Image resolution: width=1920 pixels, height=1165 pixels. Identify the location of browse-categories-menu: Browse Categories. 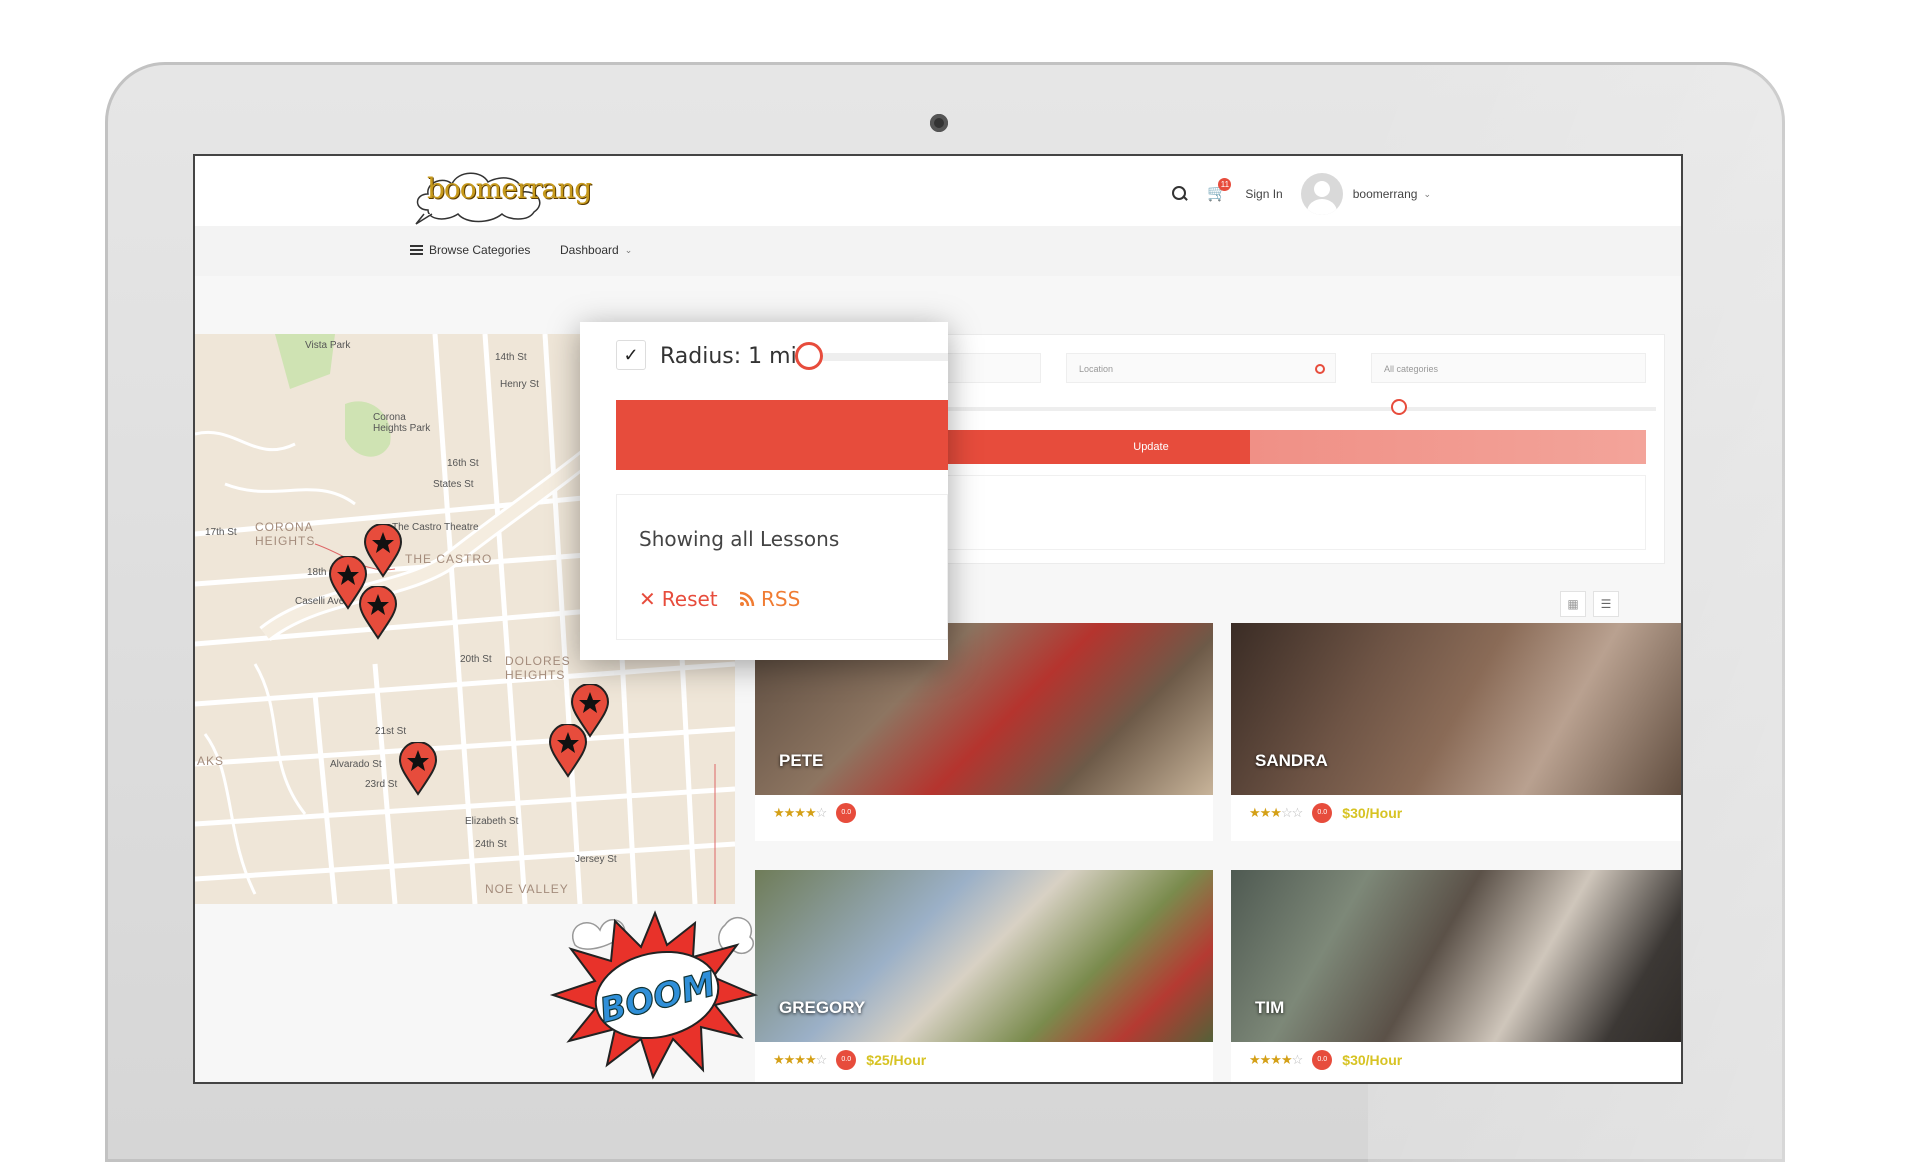
(470, 250).